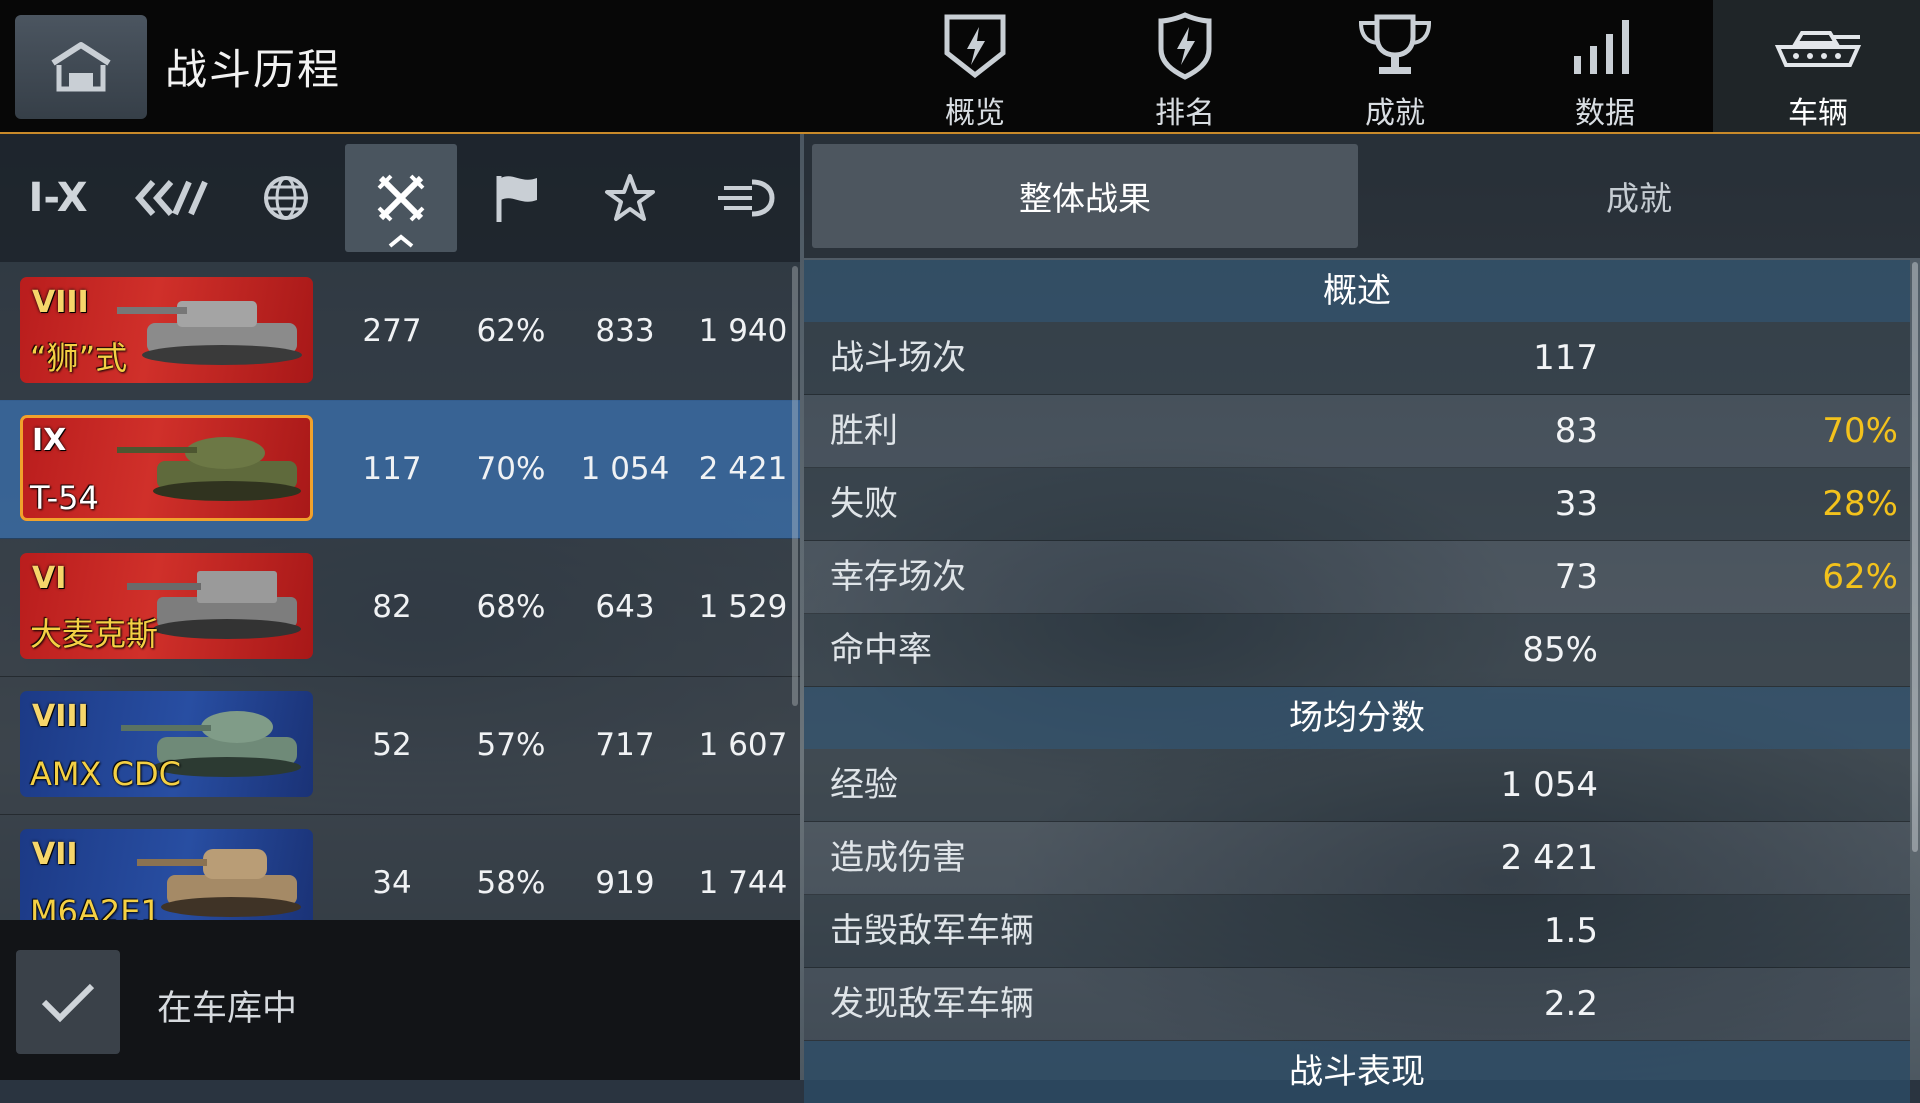  What do you see at coordinates (975, 46) in the screenshot?
I see `shield-bolt-icon` at bounding box center [975, 46].